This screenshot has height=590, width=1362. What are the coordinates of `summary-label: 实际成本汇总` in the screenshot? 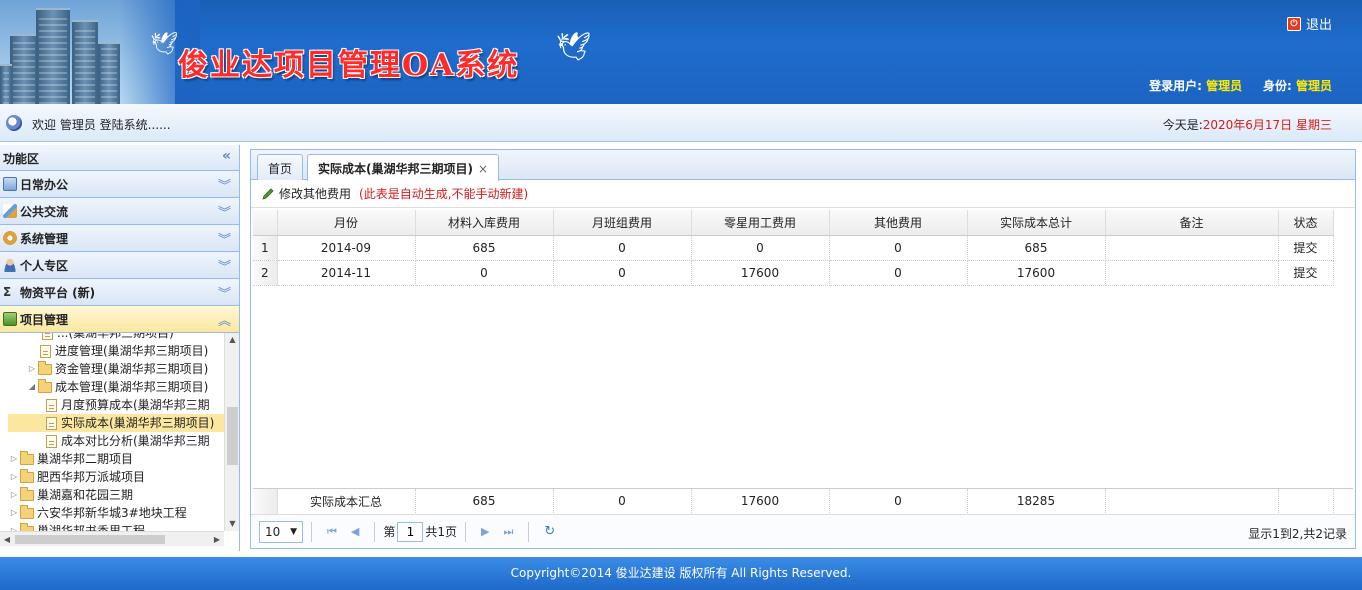 It's located at (346, 502).